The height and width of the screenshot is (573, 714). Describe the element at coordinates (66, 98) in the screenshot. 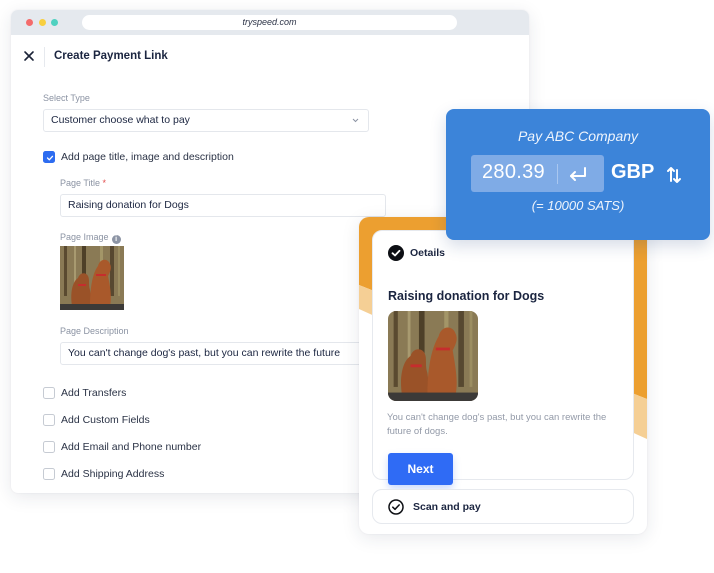

I see `select-type-label: Select Type` at that location.